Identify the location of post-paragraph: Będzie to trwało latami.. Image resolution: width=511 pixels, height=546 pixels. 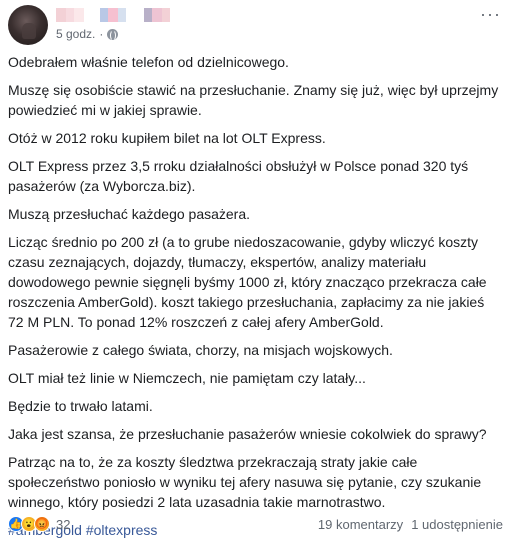
(80, 406).